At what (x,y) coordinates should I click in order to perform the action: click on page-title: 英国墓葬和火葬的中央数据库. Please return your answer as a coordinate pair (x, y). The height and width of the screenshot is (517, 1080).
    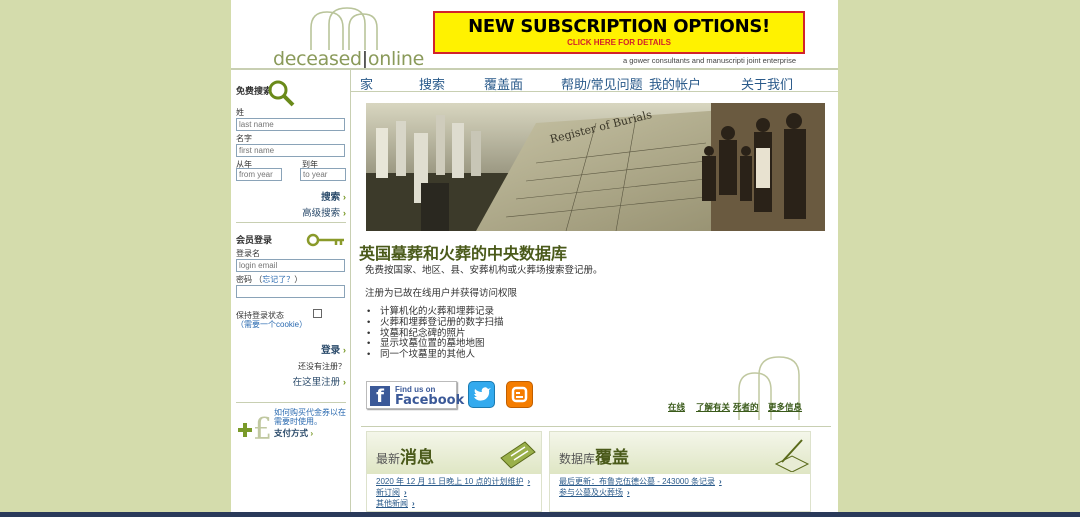
    Looking at the image, I should click on (463, 253).